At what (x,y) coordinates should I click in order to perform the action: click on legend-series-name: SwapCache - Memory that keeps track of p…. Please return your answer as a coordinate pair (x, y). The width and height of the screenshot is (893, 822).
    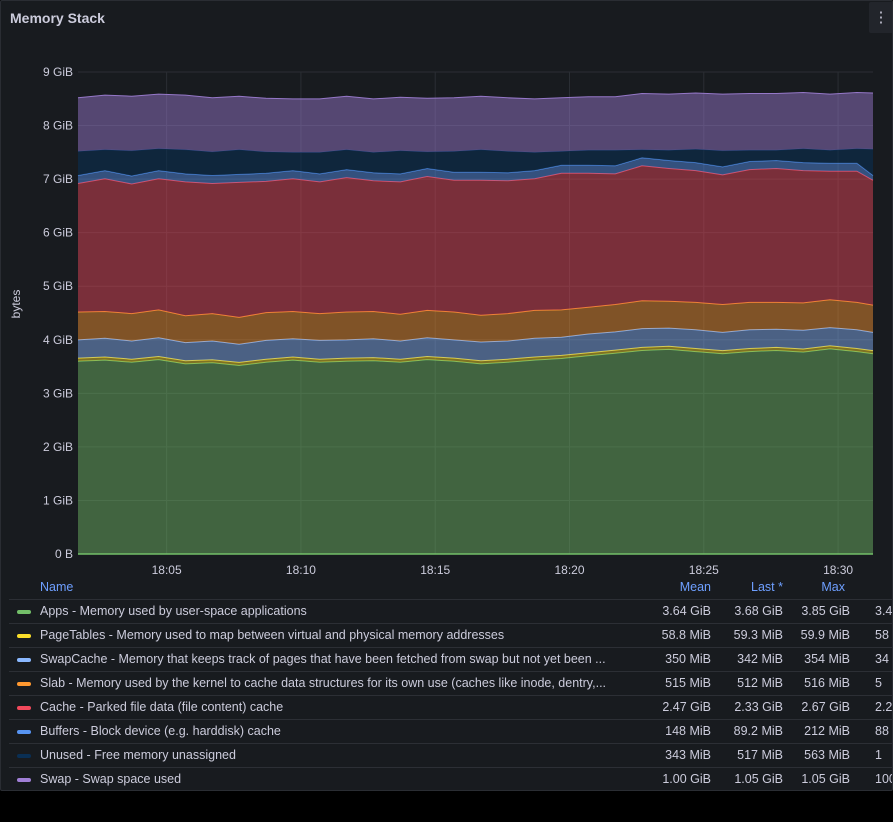
    Looking at the image, I should click on (323, 659).